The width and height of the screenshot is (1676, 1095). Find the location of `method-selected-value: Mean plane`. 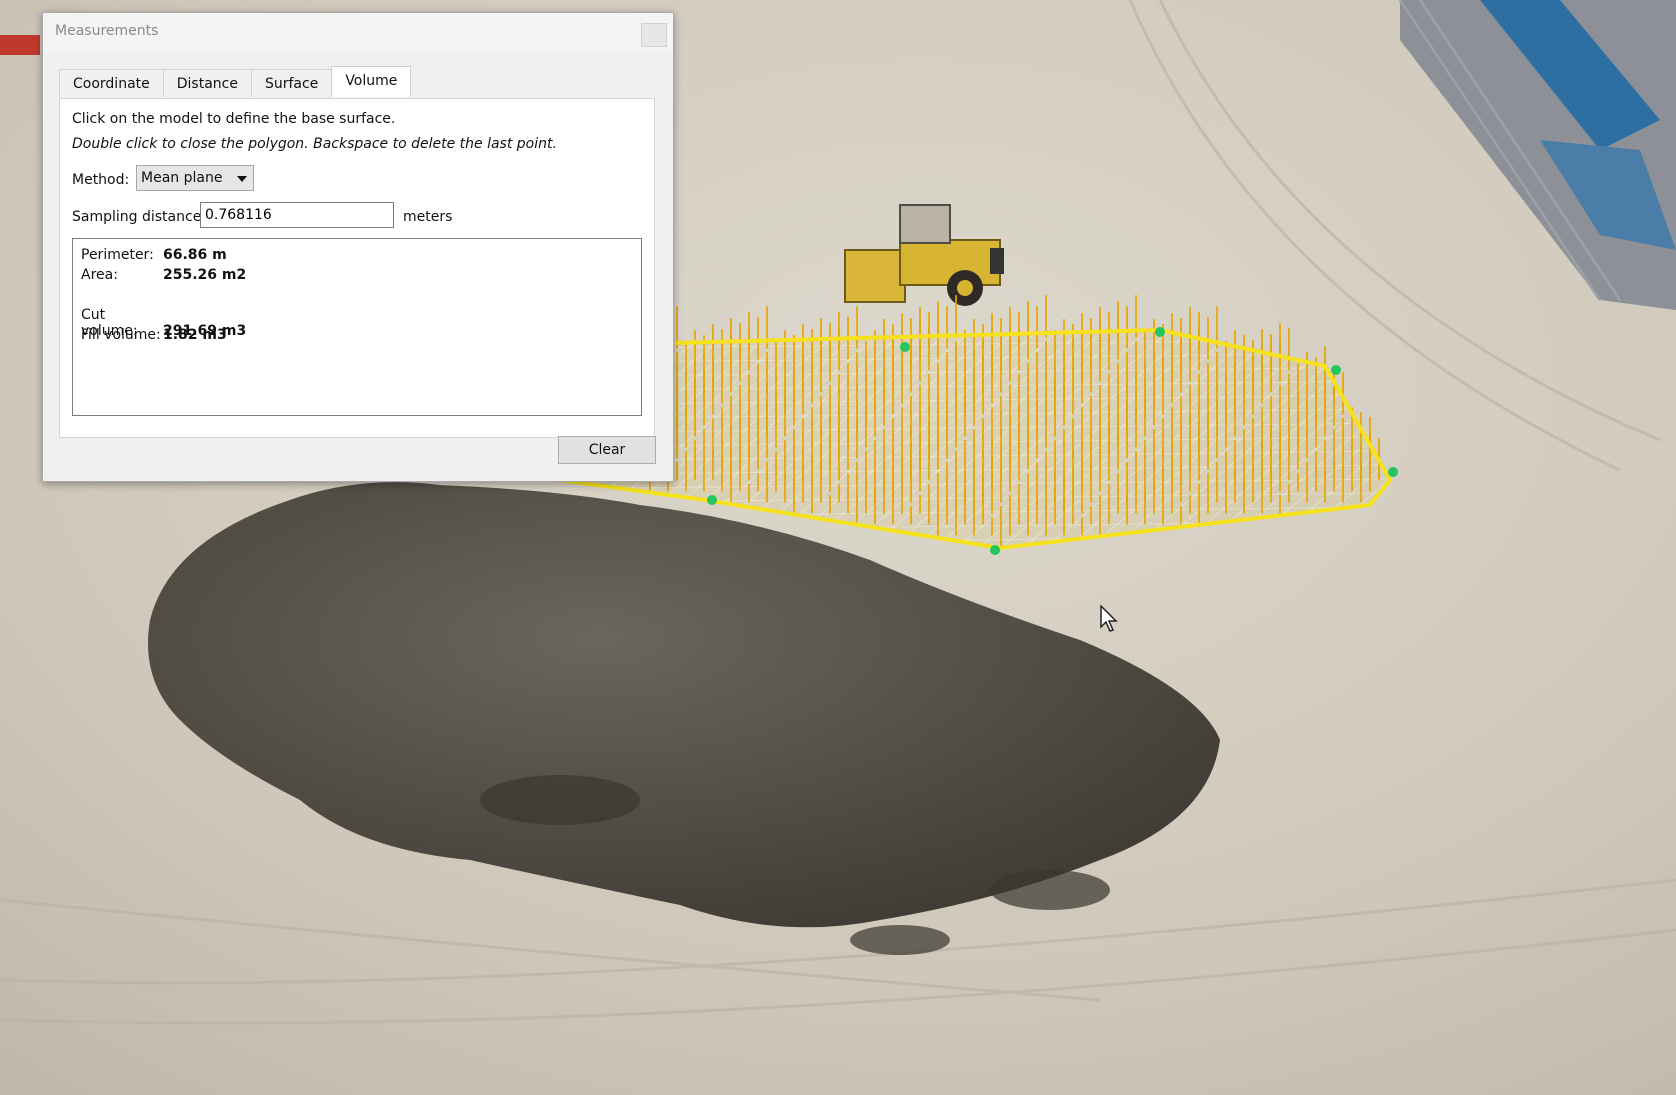

method-selected-value: Mean plane is located at coordinates (182, 178).